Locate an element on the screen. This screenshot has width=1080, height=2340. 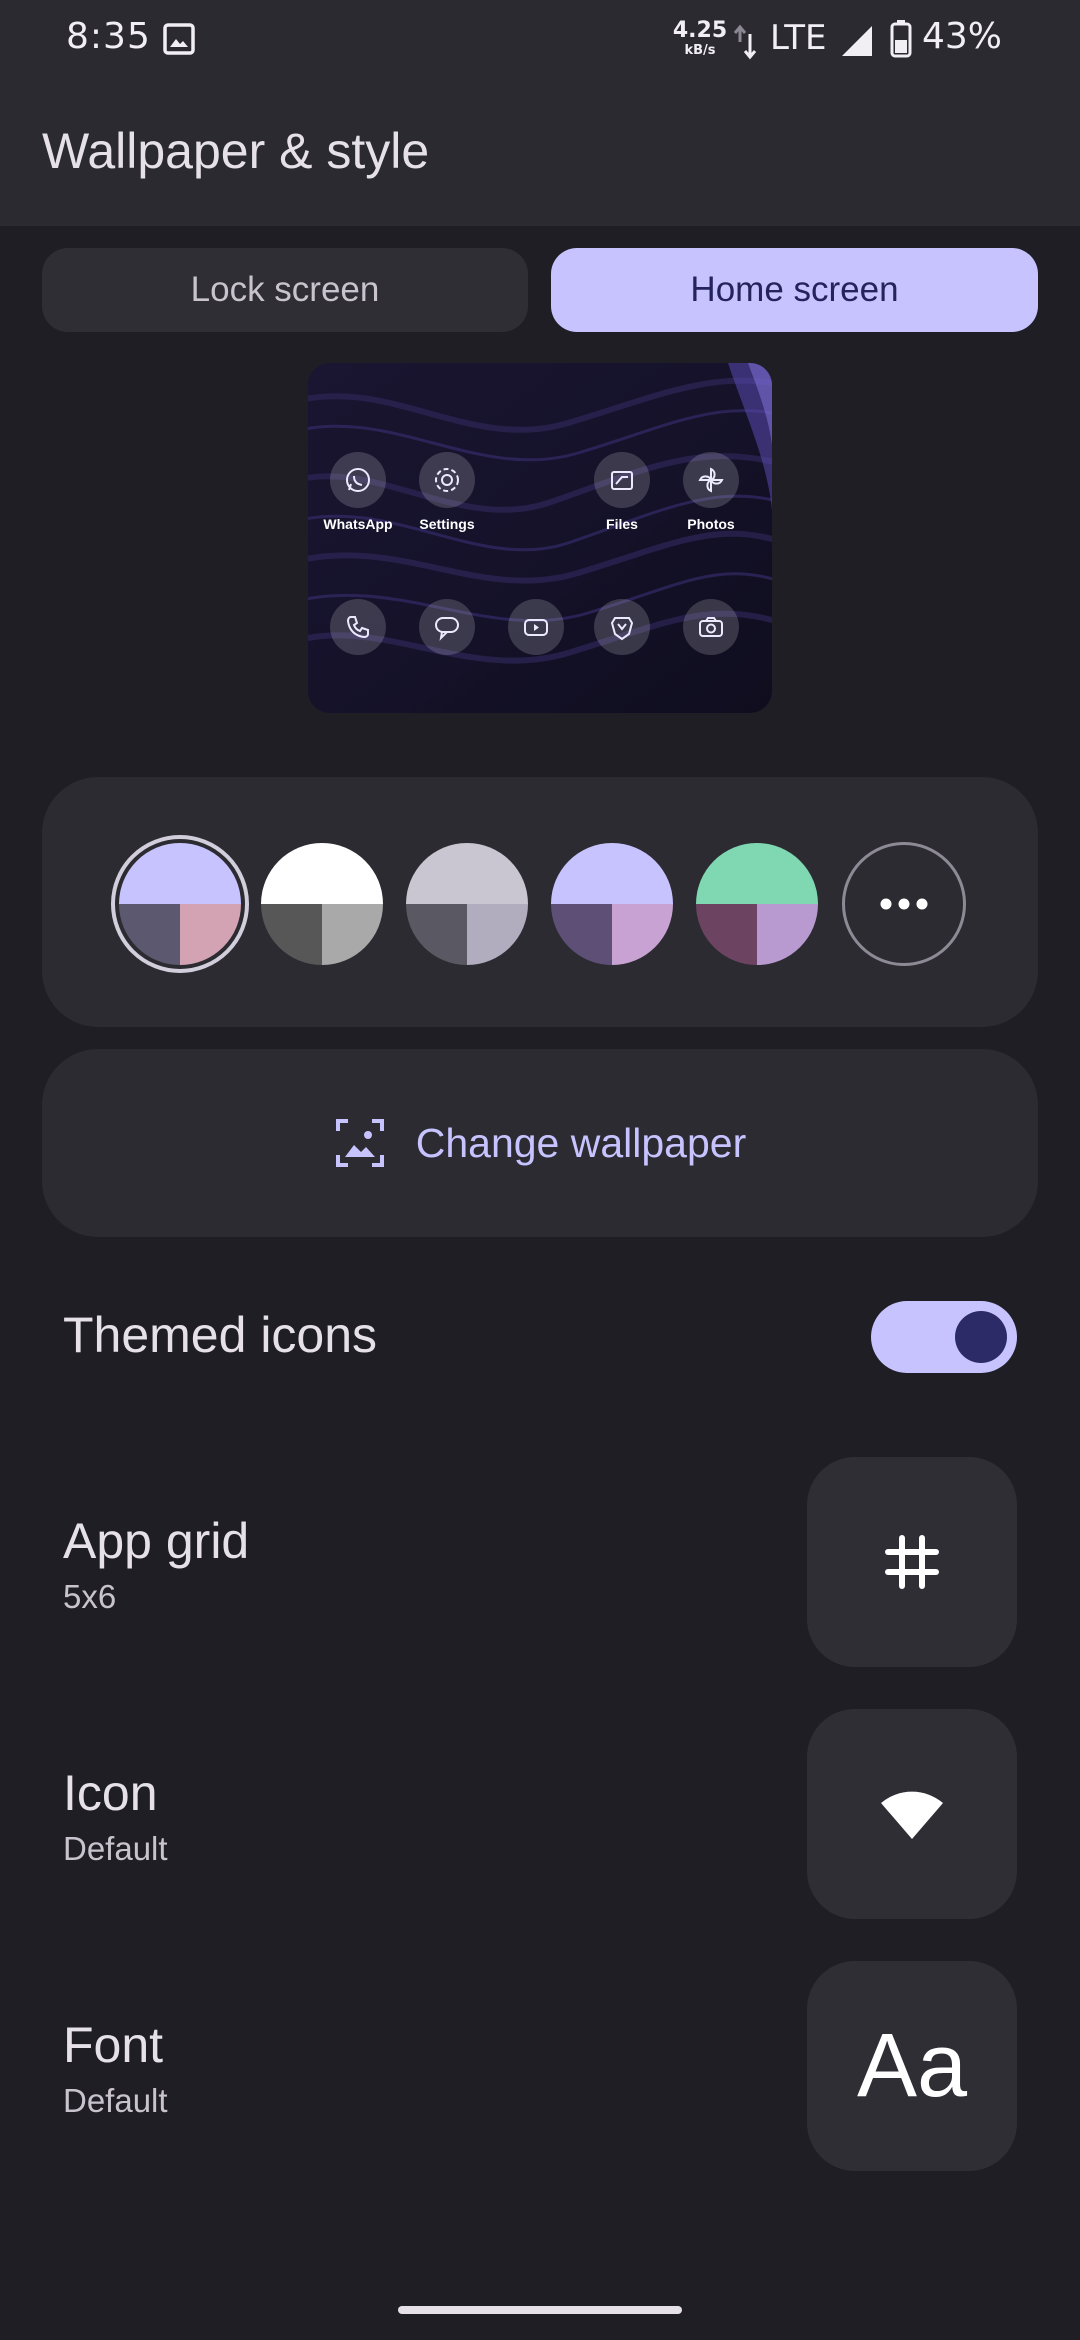
wallpaper-preview-image is located at coordinates (540, 538).